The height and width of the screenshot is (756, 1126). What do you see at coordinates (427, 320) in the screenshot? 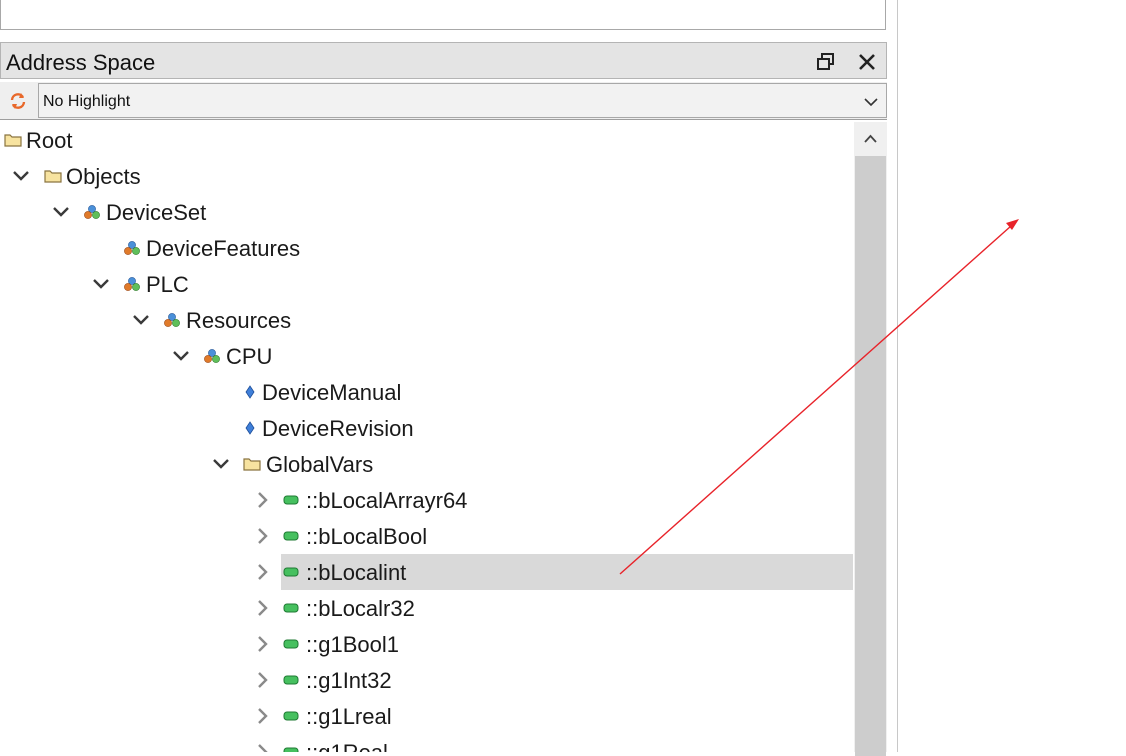
I see `tree-node-resources: Resources` at bounding box center [427, 320].